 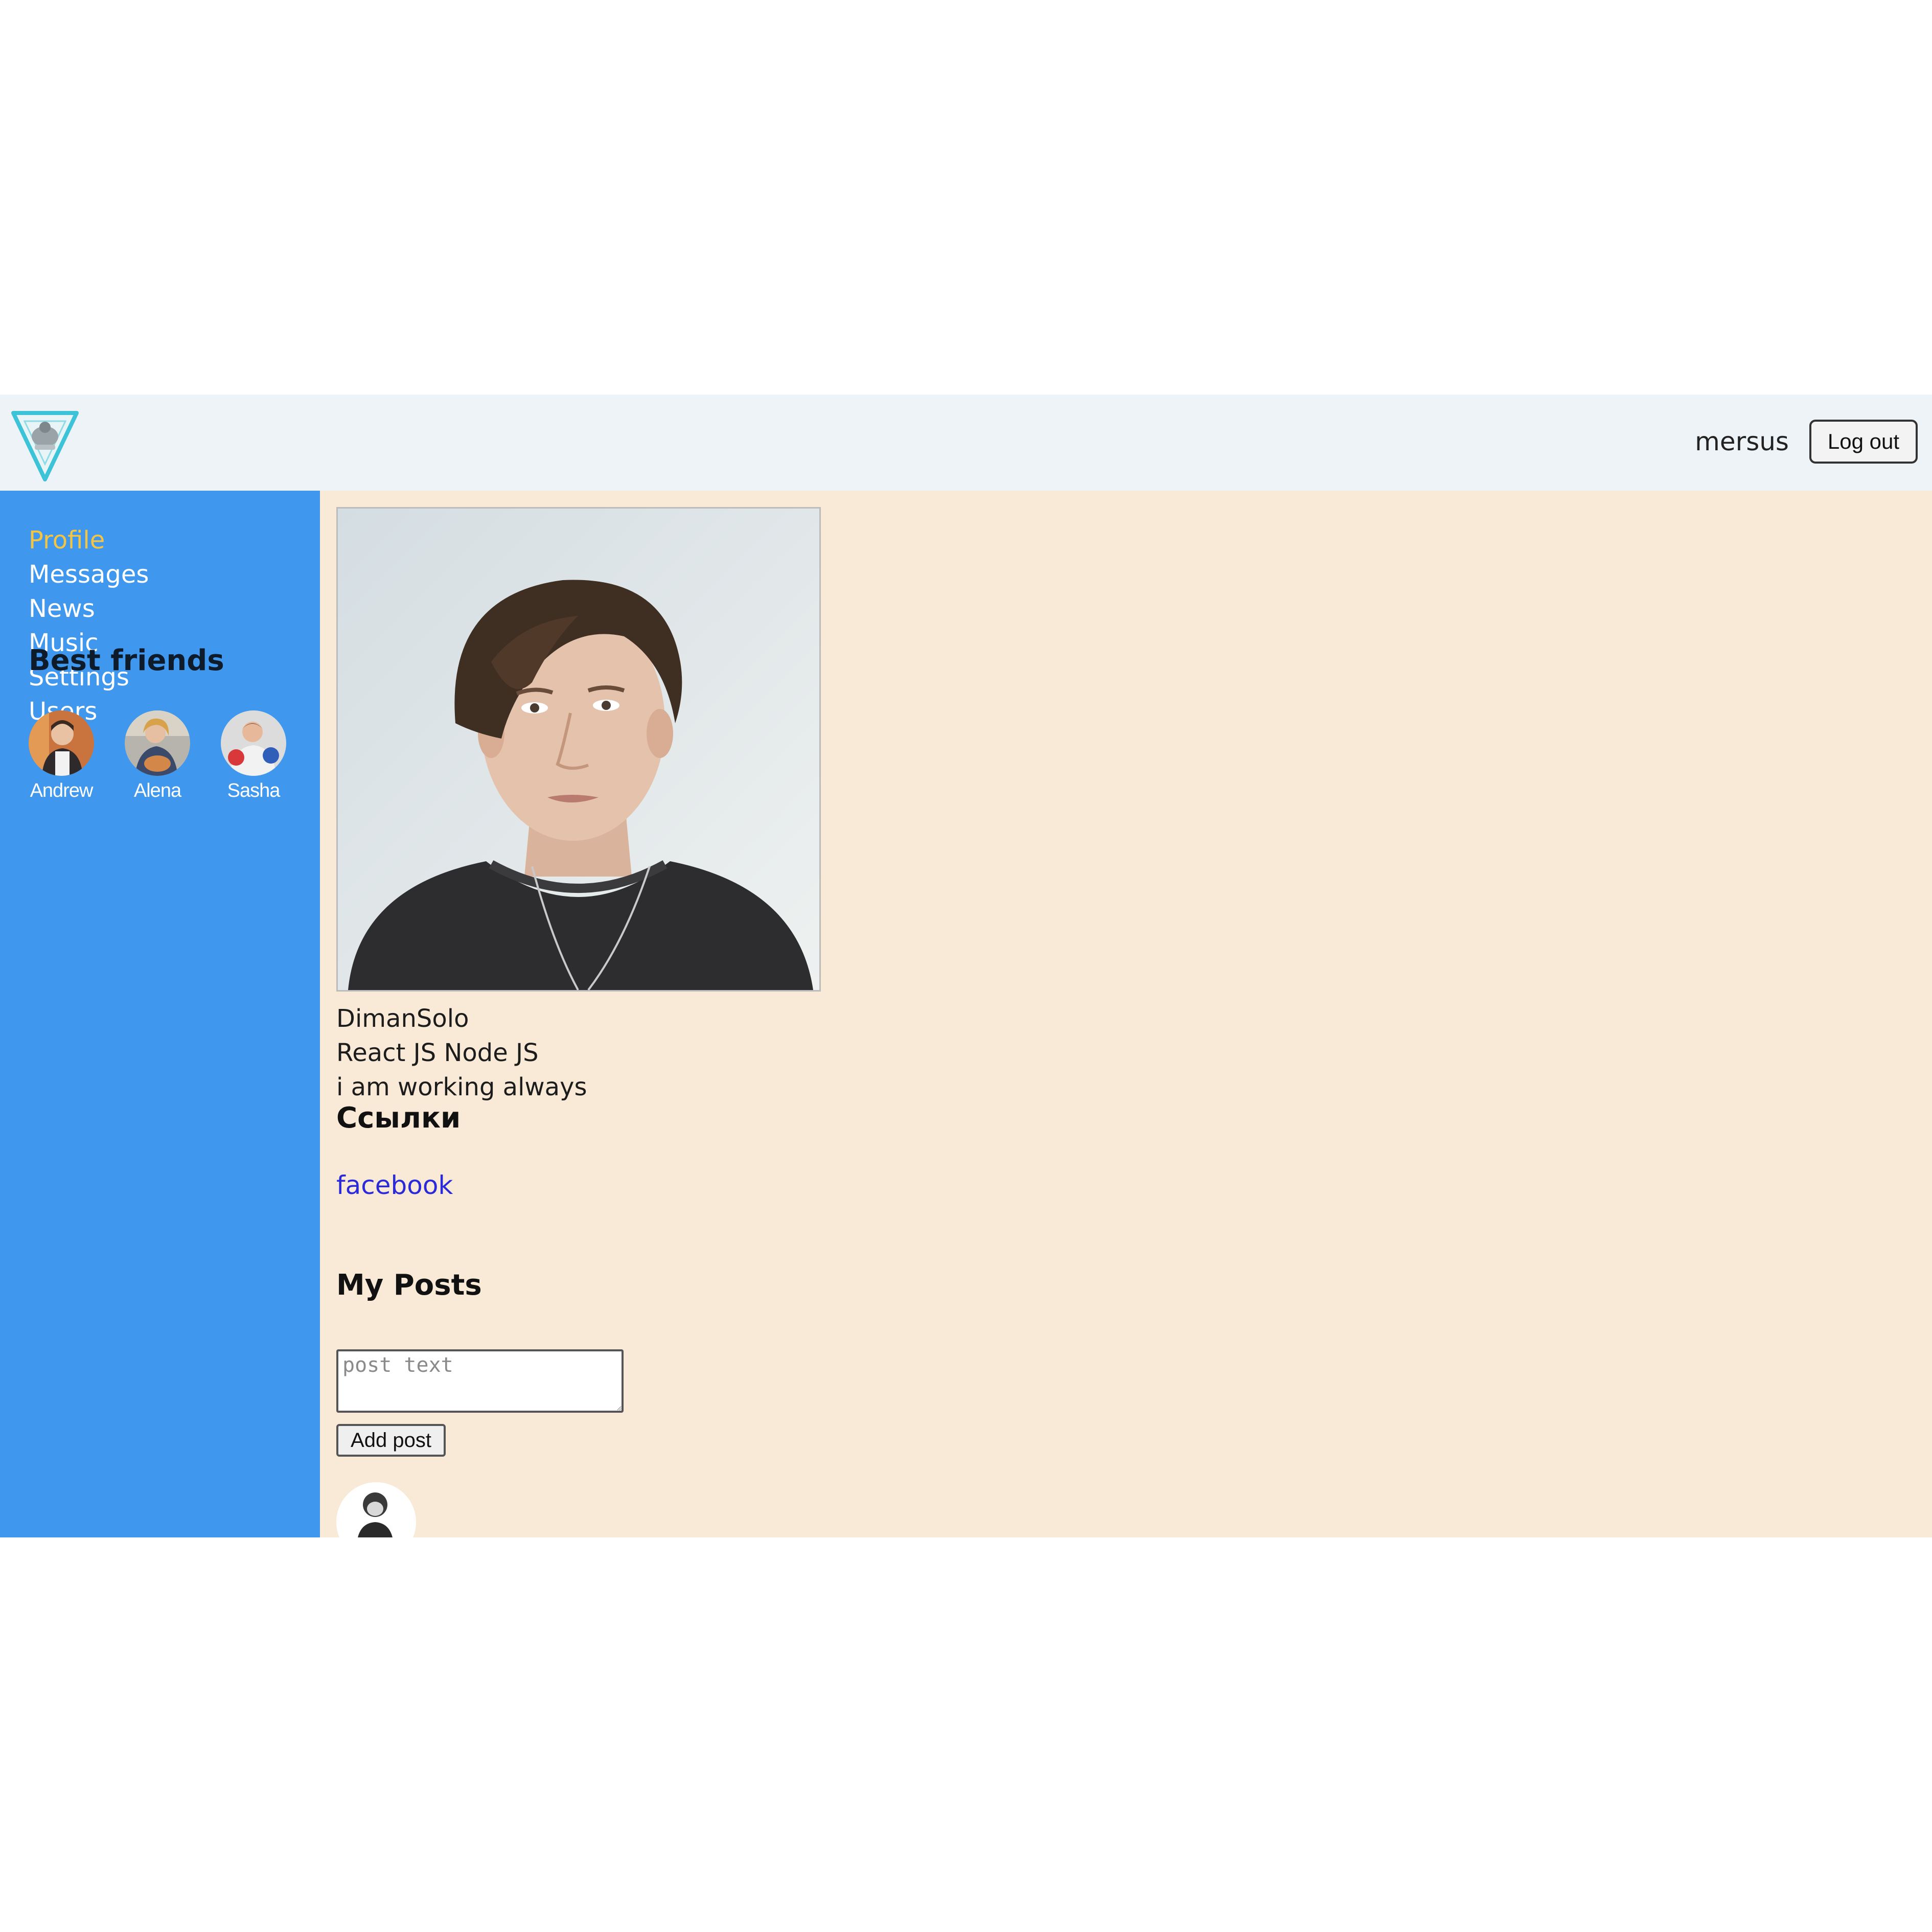 I want to click on friend-name: Sasha, so click(x=254, y=790).